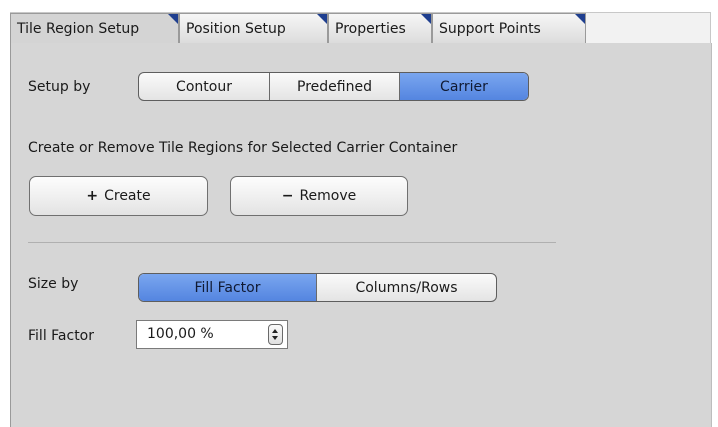 This screenshot has width=718, height=427. I want to click on tab-properties: Properties, so click(380, 28).